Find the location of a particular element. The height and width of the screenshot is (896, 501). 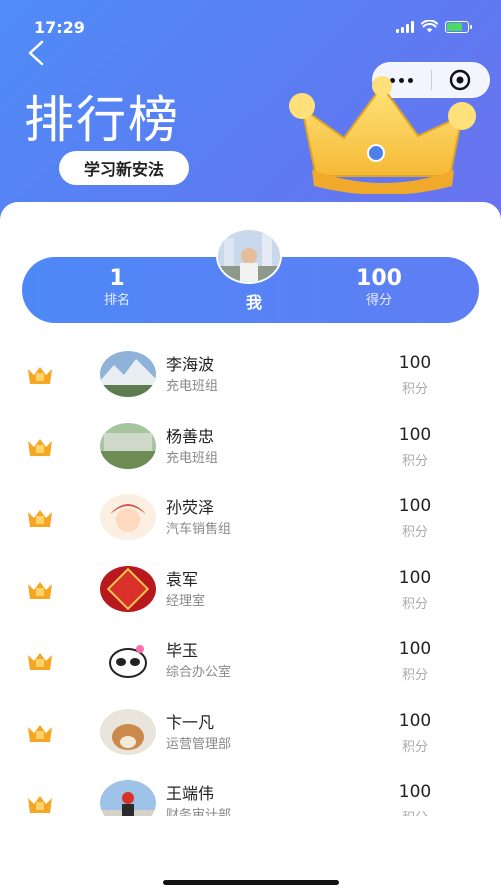

chevron-left-icon is located at coordinates (37, 53).